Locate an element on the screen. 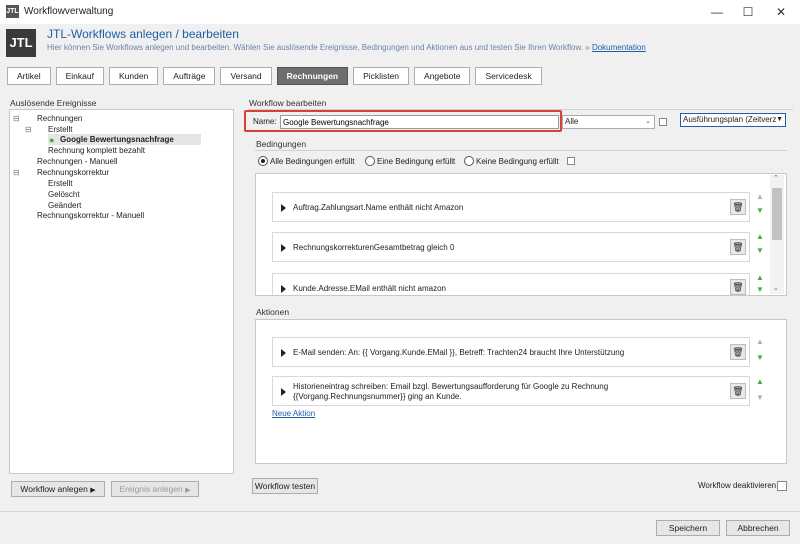 Image resolution: width=800 pixels, height=544 pixels. scroll-down-icon: ⌄ is located at coordinates (776, 288).